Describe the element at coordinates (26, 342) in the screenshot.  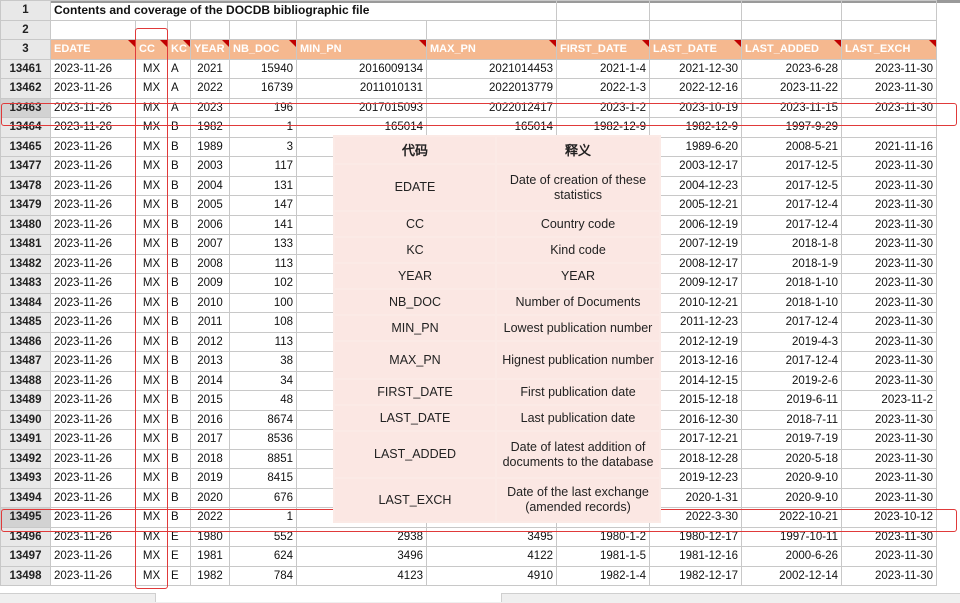
I see `row-number: 13486` at that location.